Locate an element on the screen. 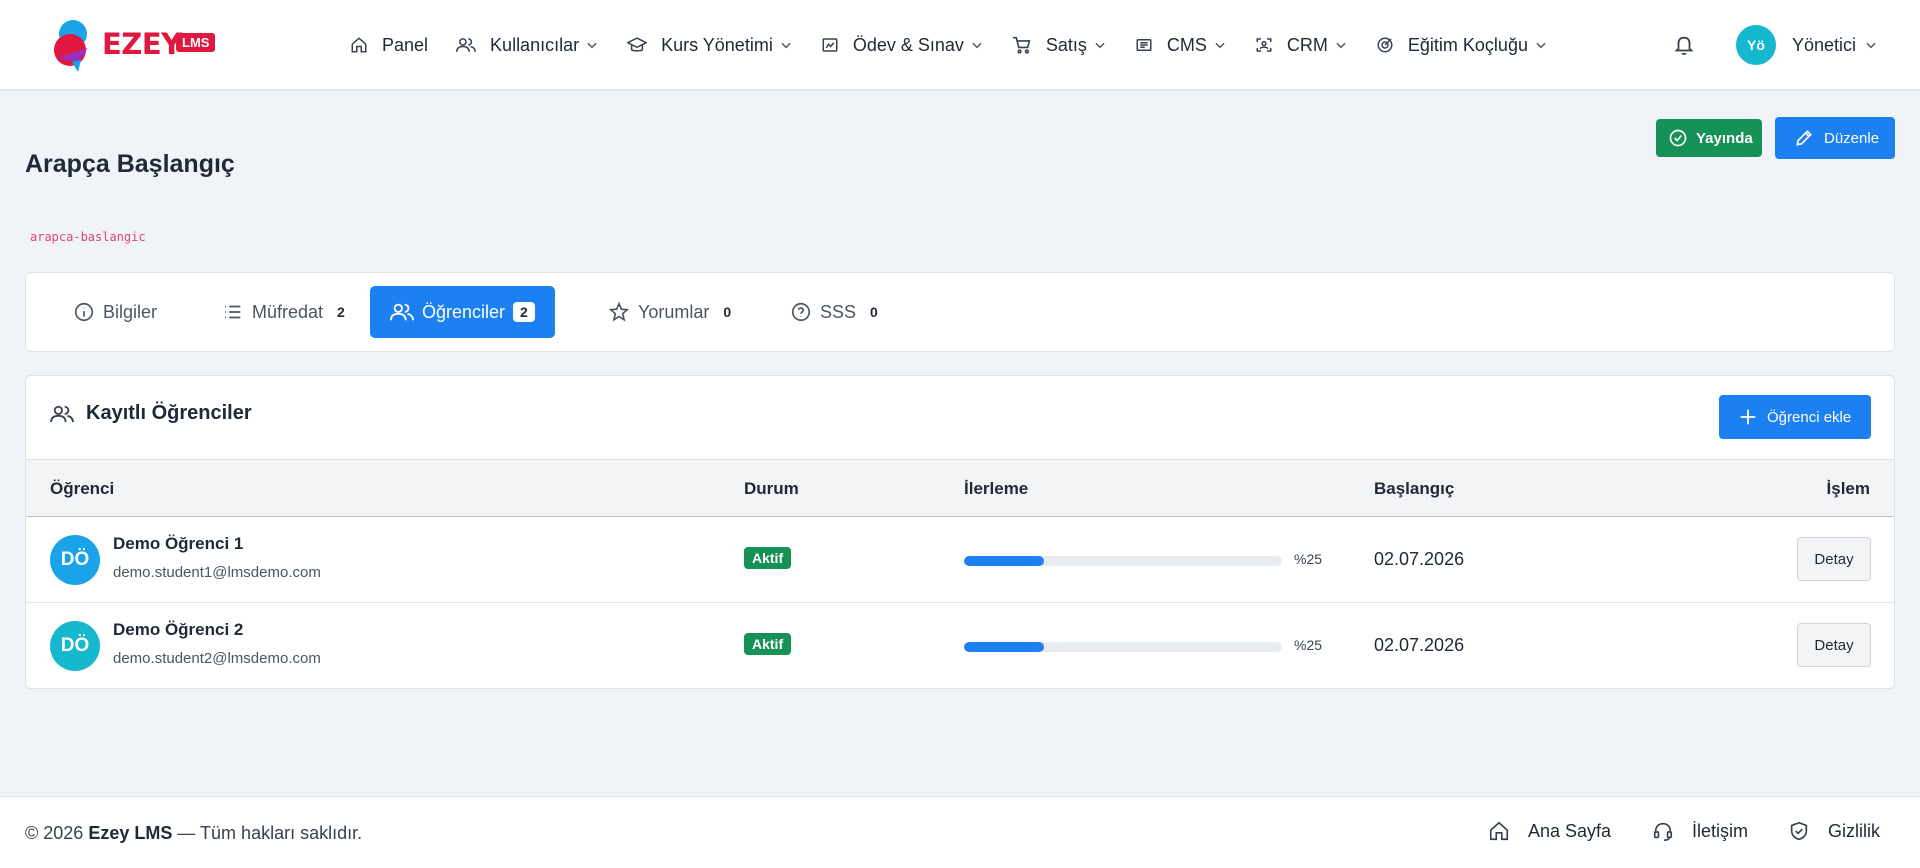 The width and height of the screenshot is (1920, 868). tab-label: Bilgiler is located at coordinates (130, 311).